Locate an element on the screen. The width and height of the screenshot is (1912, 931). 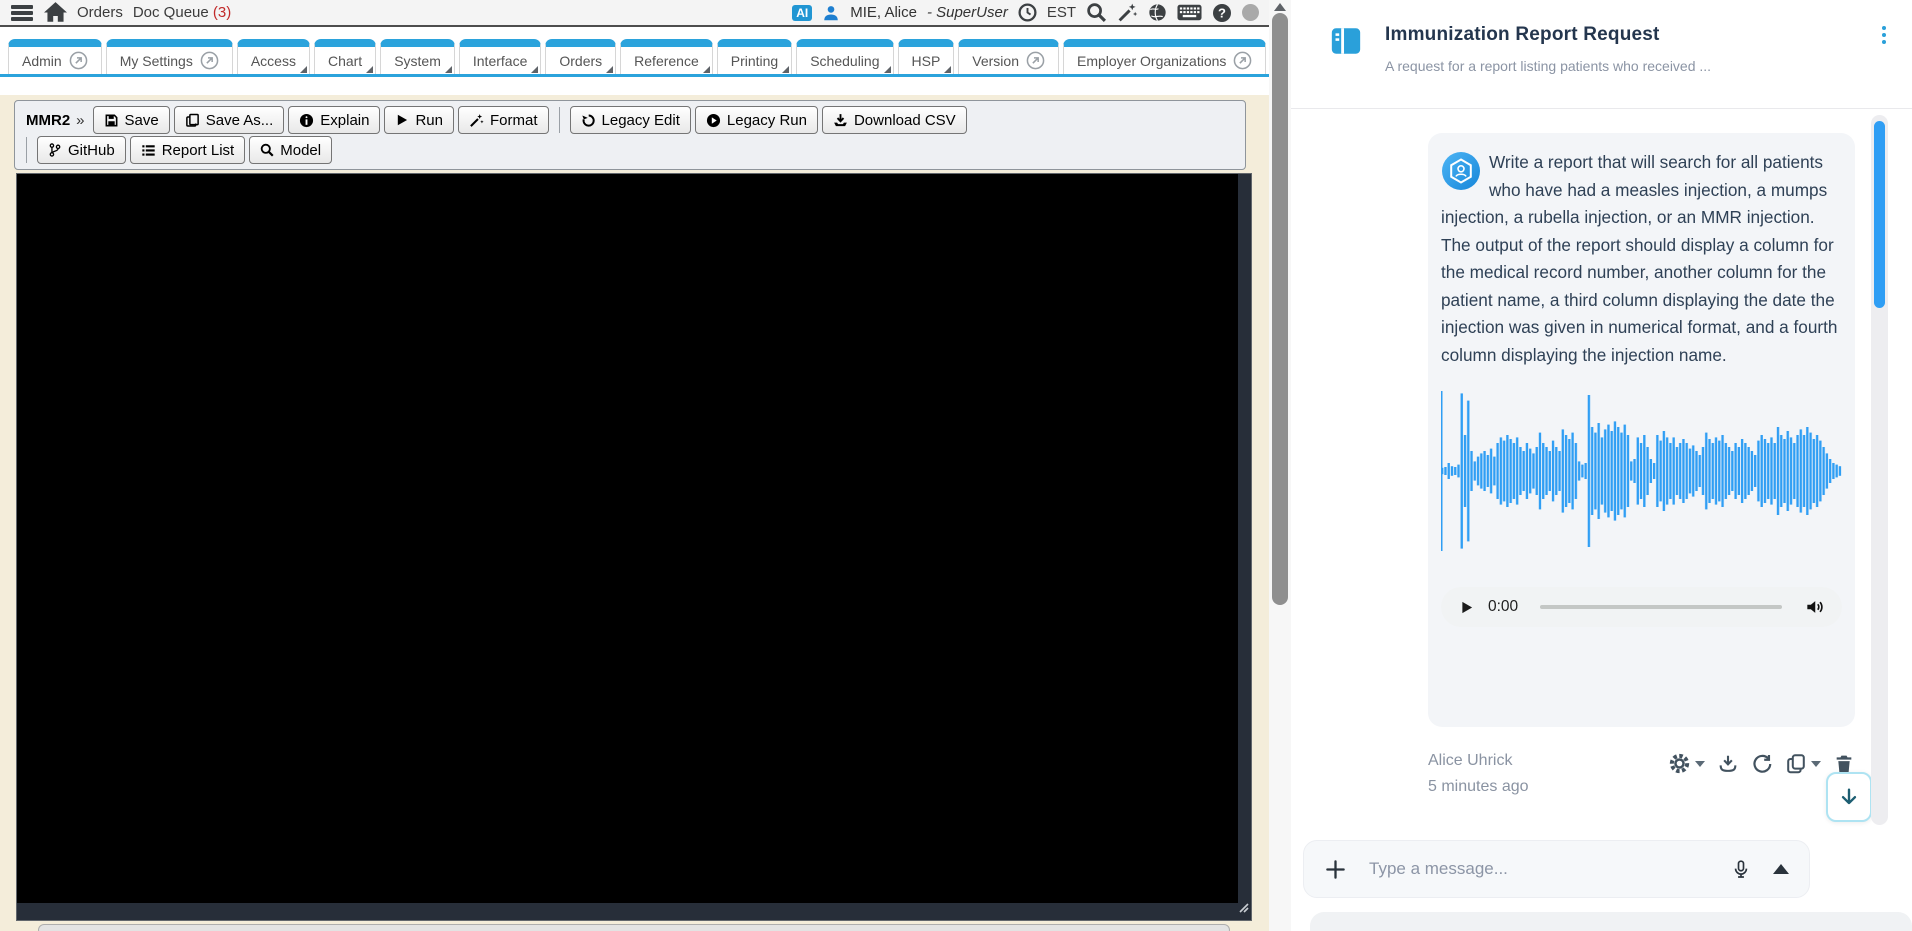
page-vertical-scrollbar is located at coordinates (1280, 465).